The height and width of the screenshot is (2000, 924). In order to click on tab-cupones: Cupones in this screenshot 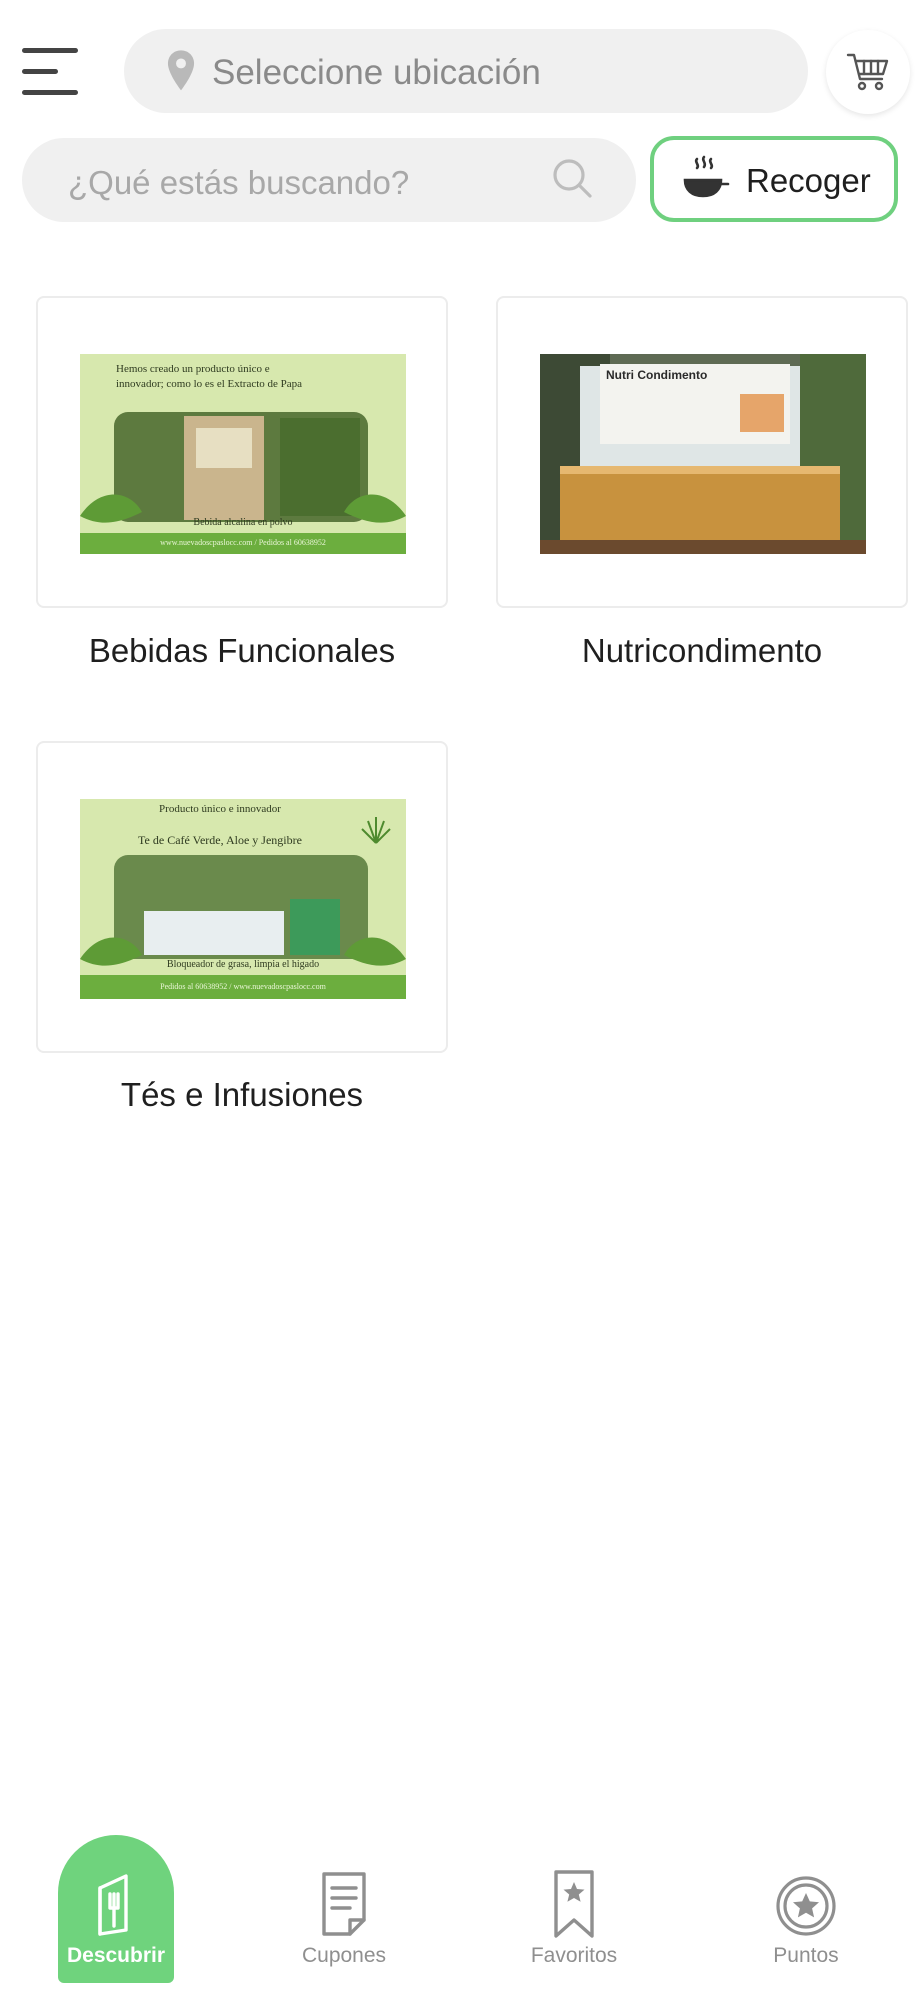, I will do `click(344, 1925)`.